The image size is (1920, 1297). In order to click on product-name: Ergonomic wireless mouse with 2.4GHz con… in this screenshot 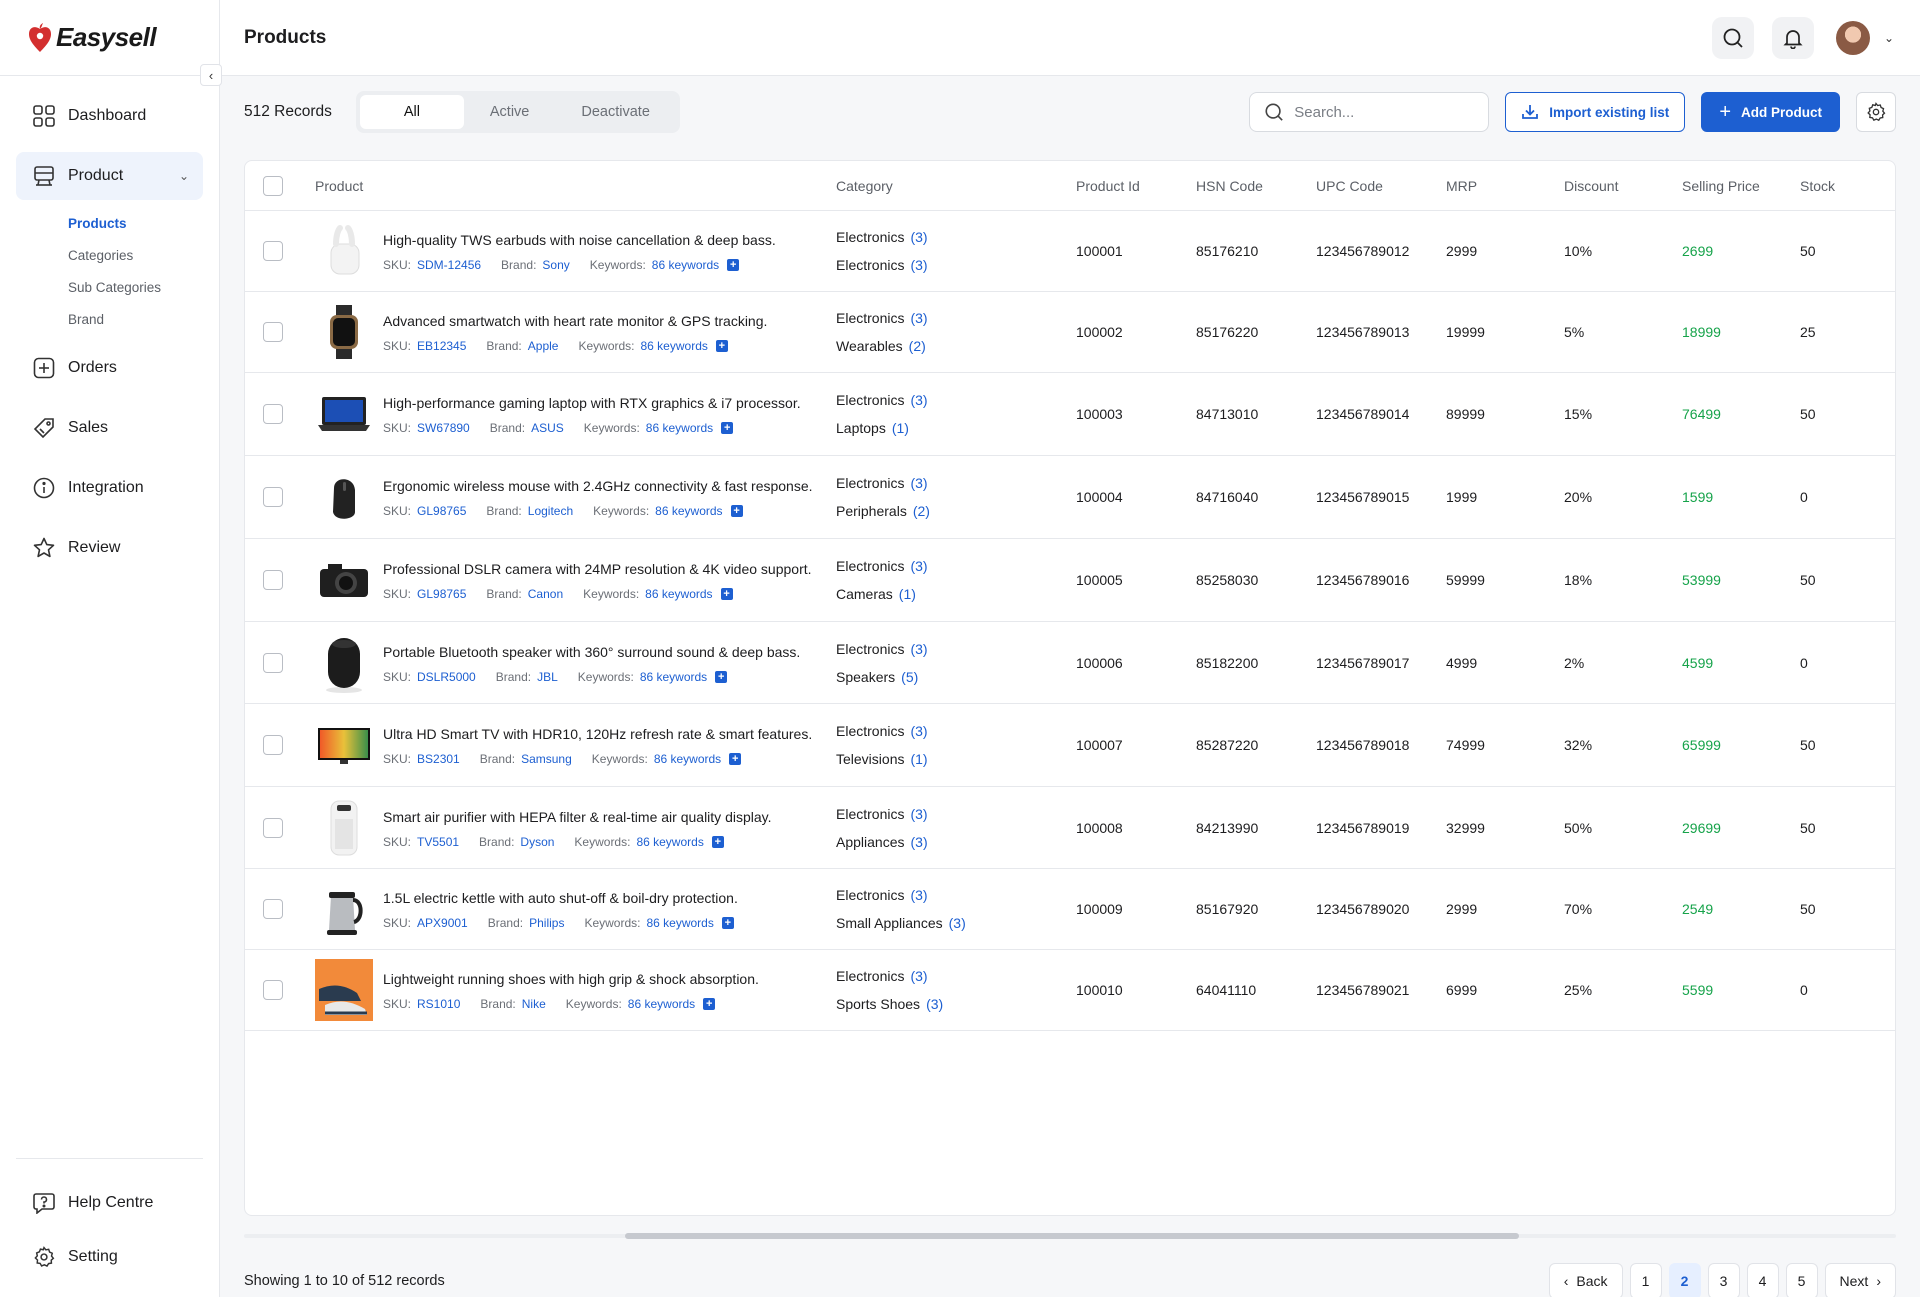, I will do `click(598, 486)`.